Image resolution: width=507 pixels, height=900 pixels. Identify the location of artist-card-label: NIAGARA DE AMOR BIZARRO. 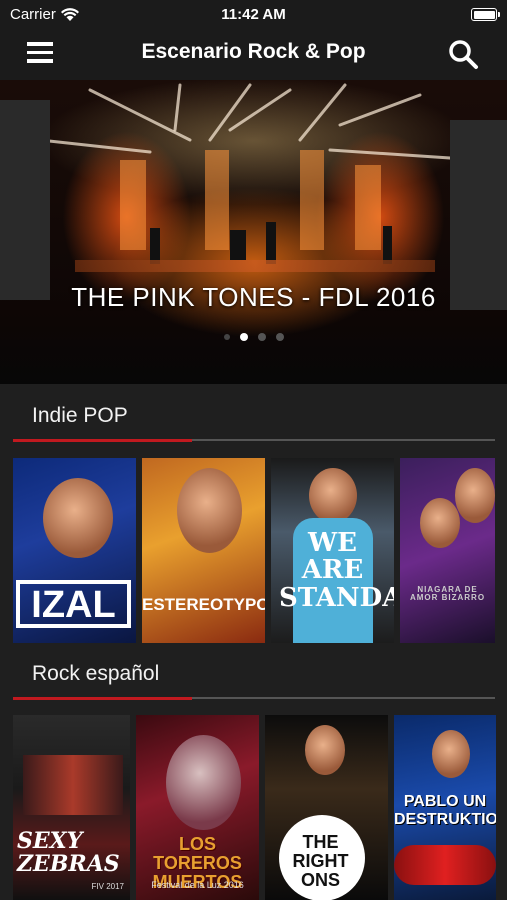
(447, 593).